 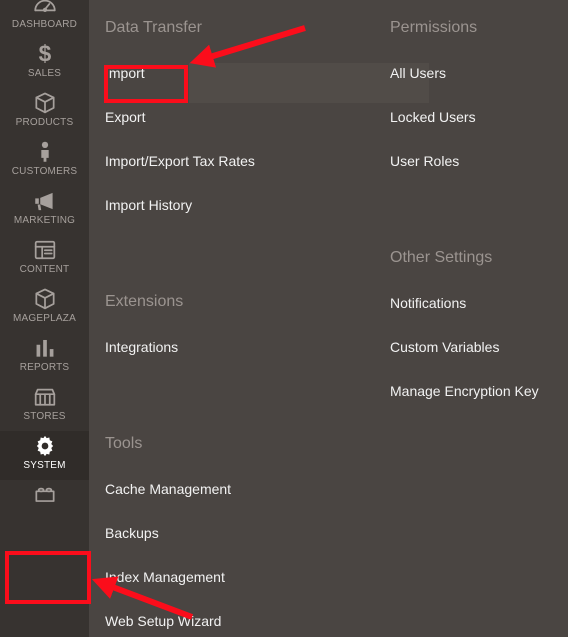 What do you see at coordinates (232, 624) in the screenshot?
I see `menu-item-web-setup-wizard: Web Setup Wizard` at bounding box center [232, 624].